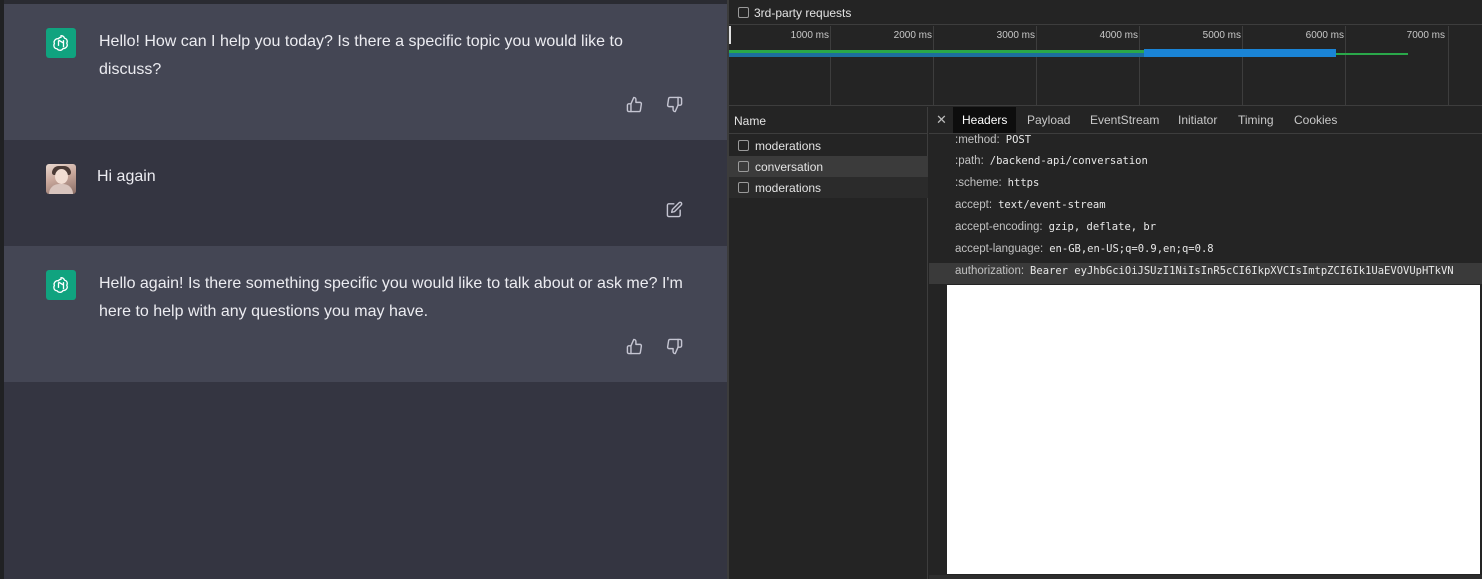 The height and width of the screenshot is (579, 1482). I want to click on tab-cookies: Cookies, so click(1315, 120).